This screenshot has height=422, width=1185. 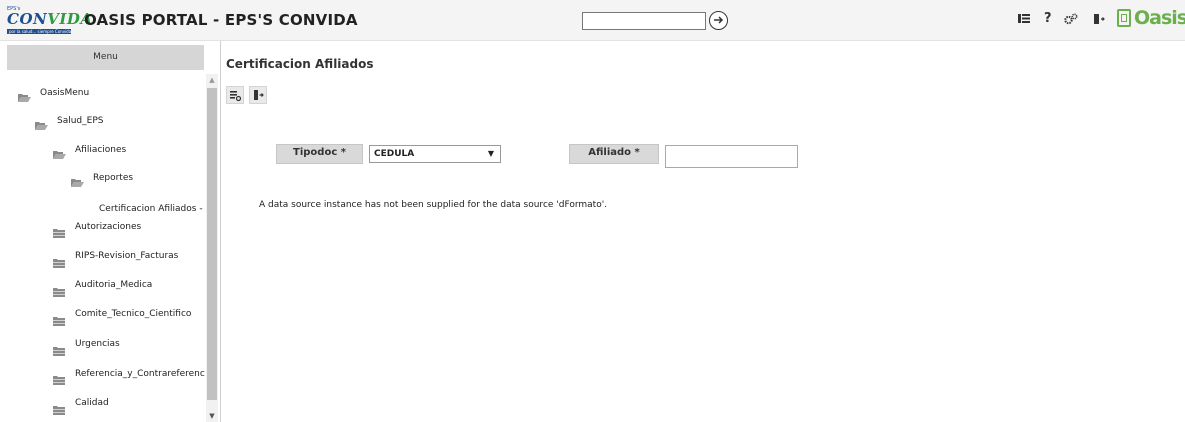 I want to click on search-input, so click(x=644, y=21).